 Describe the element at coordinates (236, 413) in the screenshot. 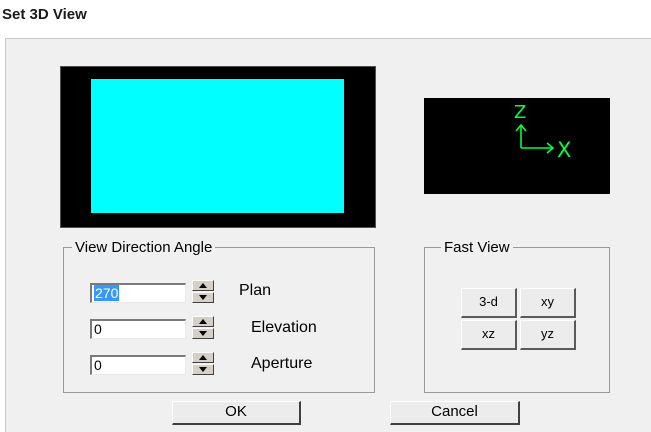

I see `ok-button: OK` at that location.